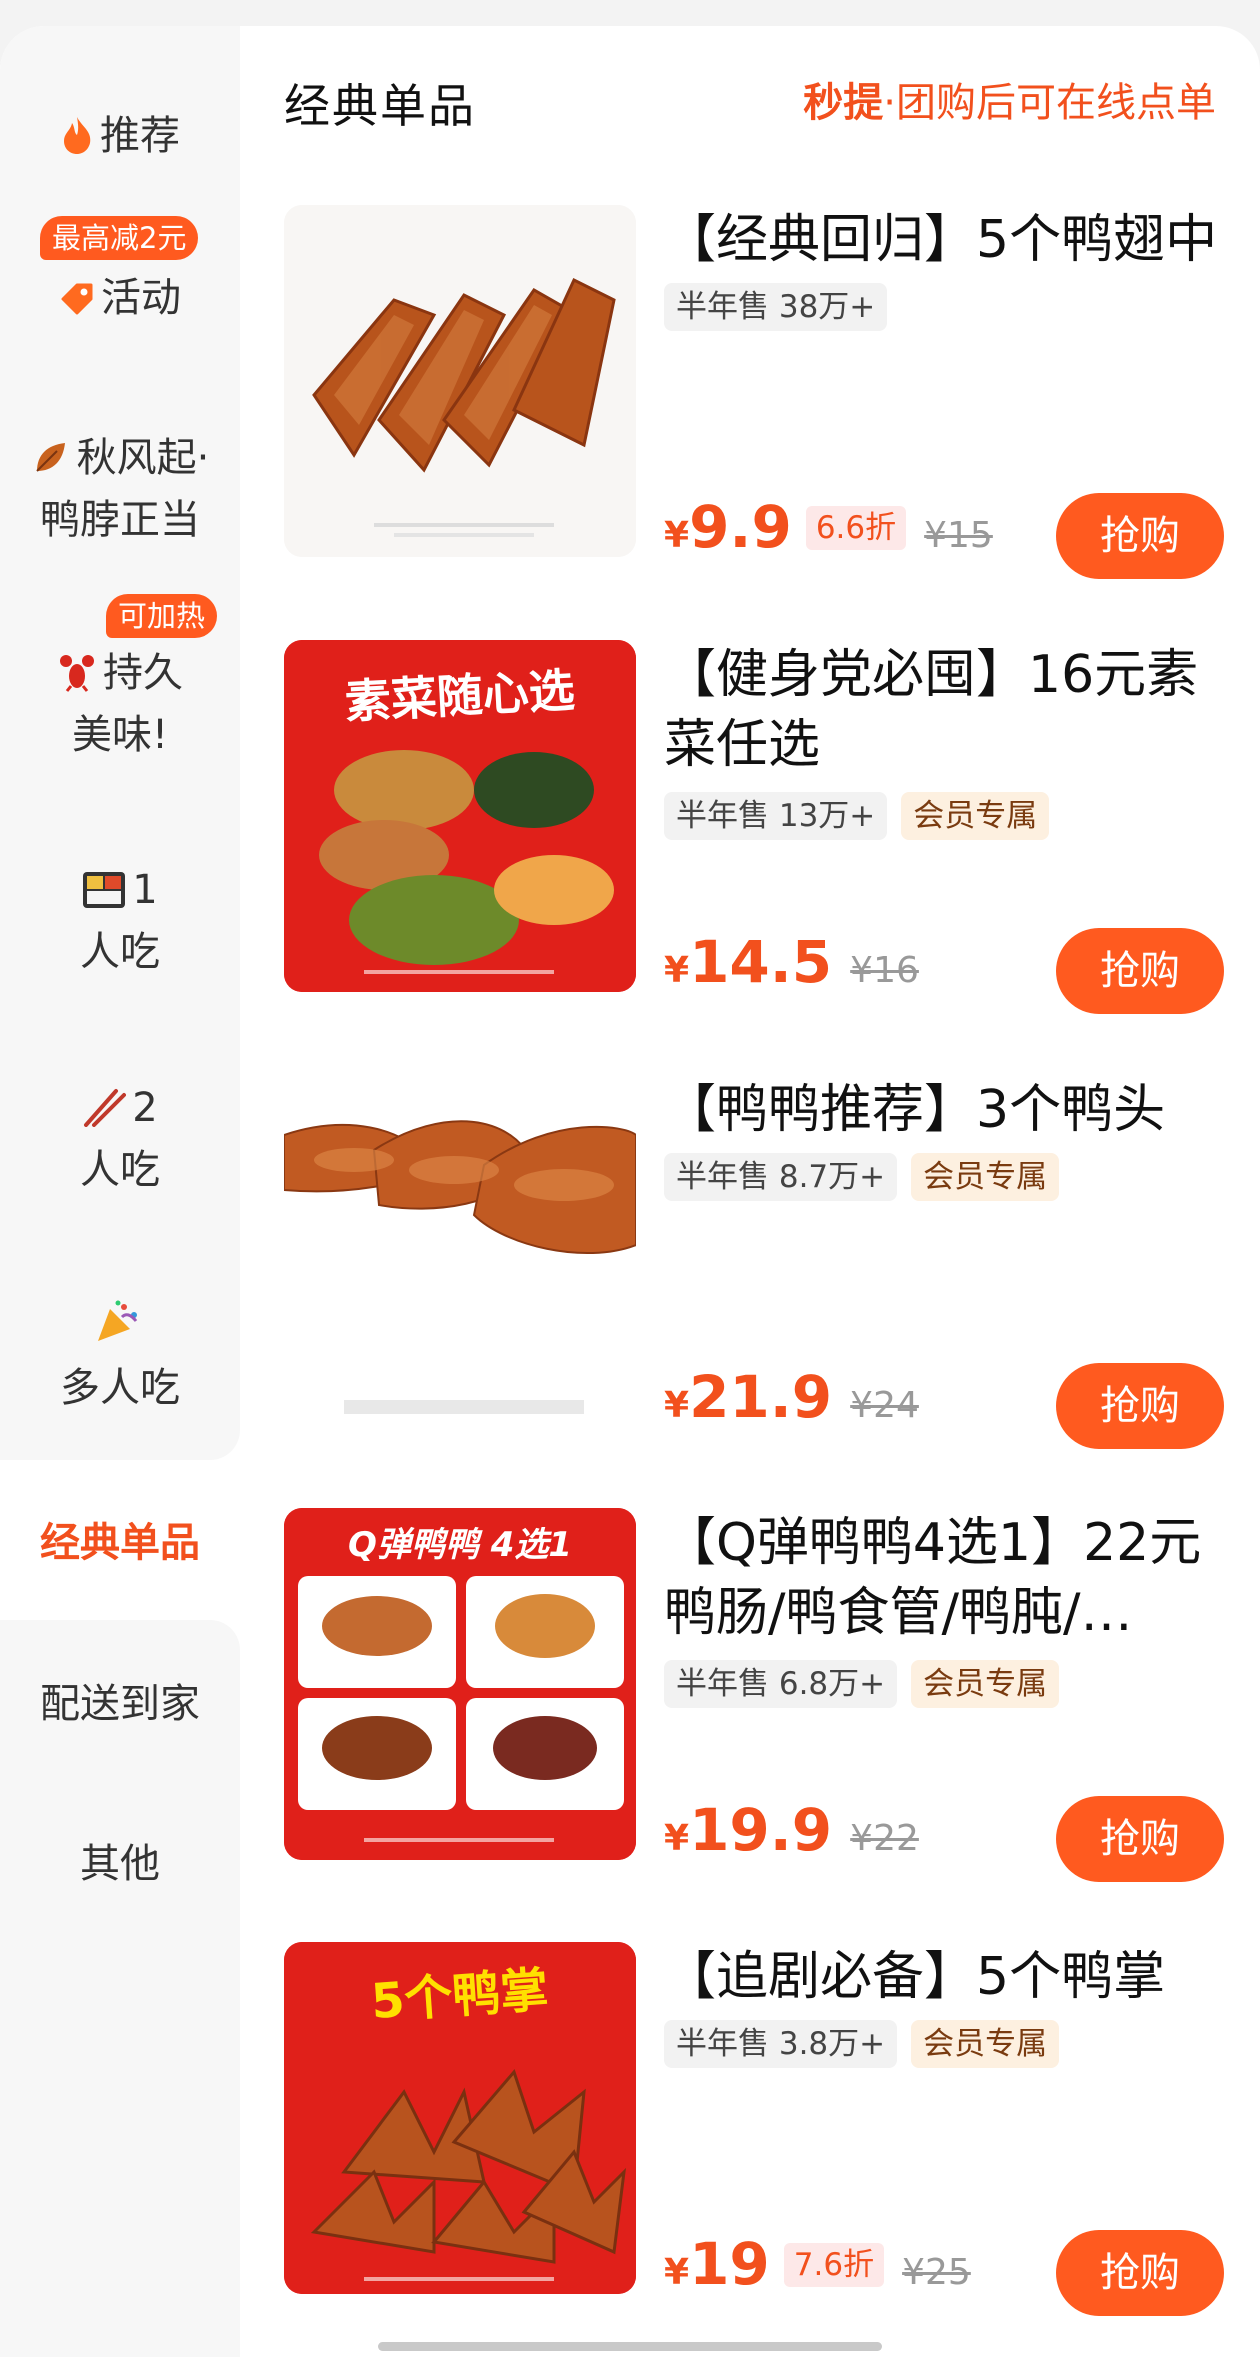  Describe the element at coordinates (119, 238) in the screenshot. I see `promo-badge: 最高减2元` at that location.